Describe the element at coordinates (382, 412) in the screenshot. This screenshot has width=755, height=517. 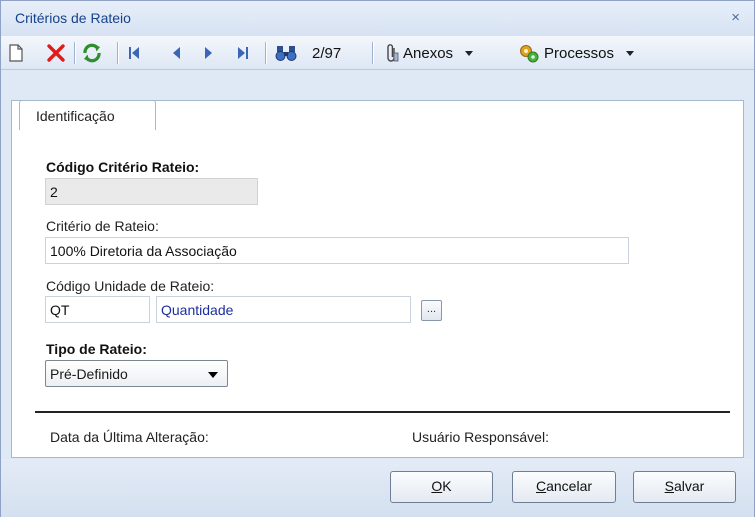
I see `divider` at that location.